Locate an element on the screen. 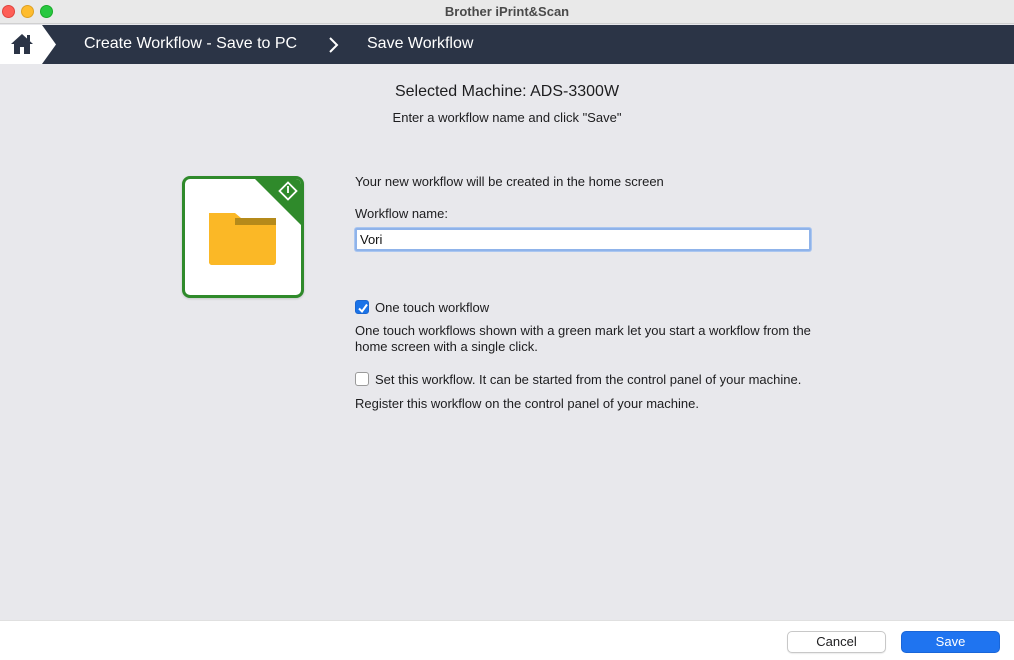 This screenshot has width=1014, height=660. workflow-name-input is located at coordinates (583, 239).